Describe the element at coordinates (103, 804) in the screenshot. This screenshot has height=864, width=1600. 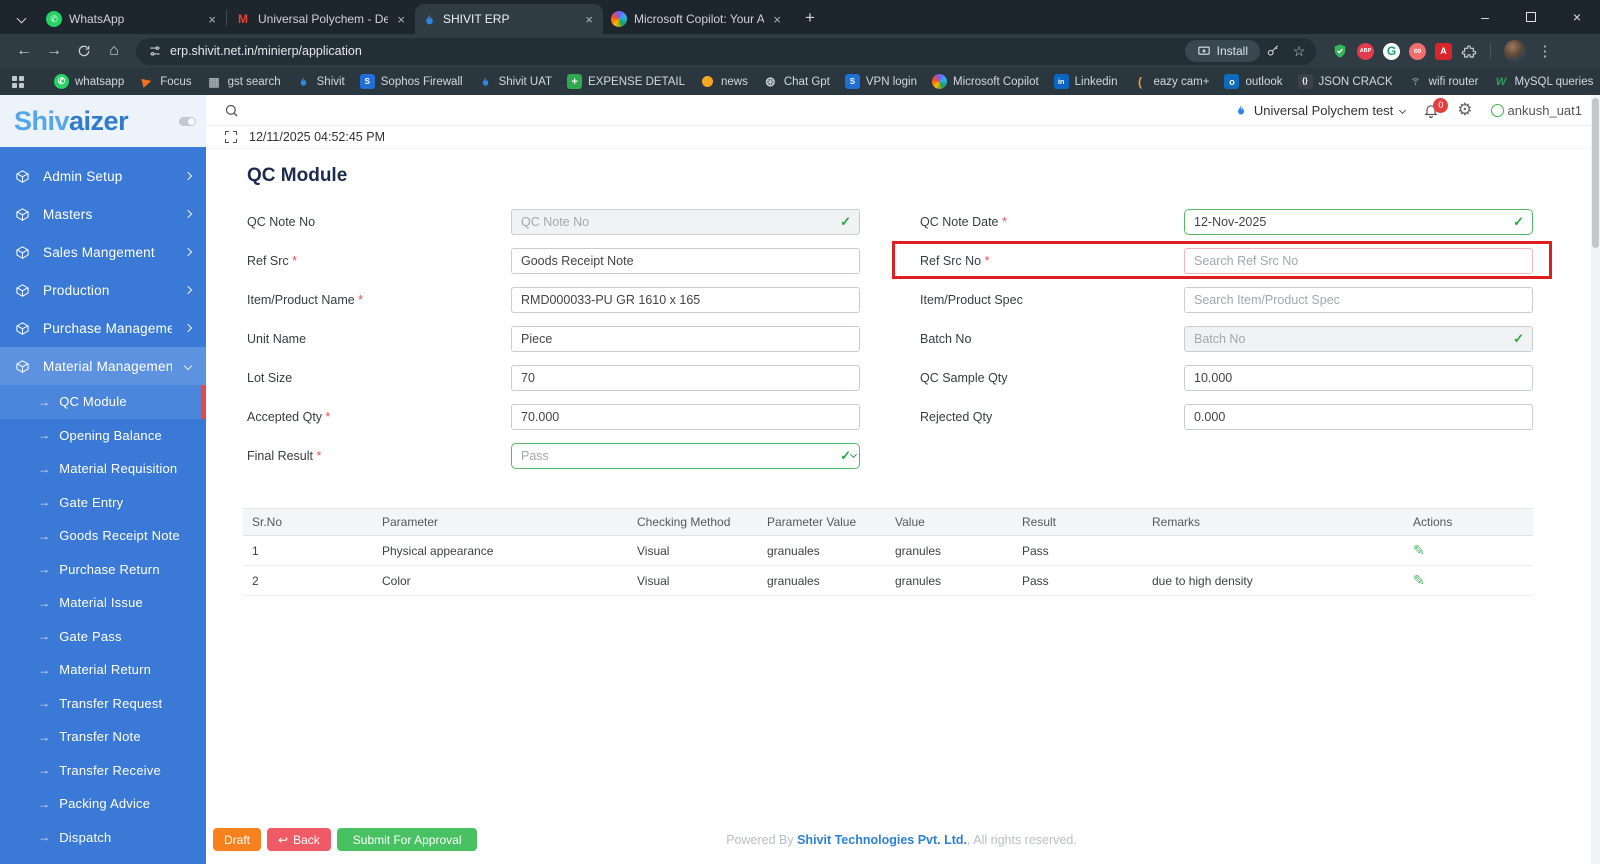
I see `sidebar-subitem-packing-advice: → Packing Advice` at that location.